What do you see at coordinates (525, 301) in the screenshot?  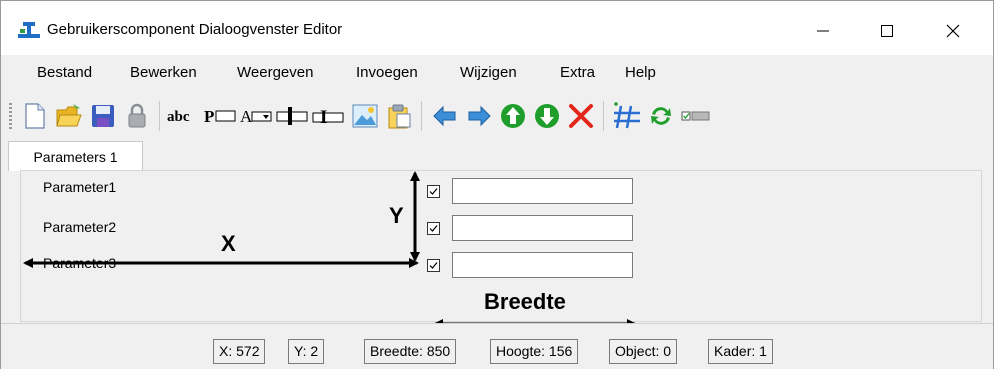 I see `annotation-width-label: Breedte` at bounding box center [525, 301].